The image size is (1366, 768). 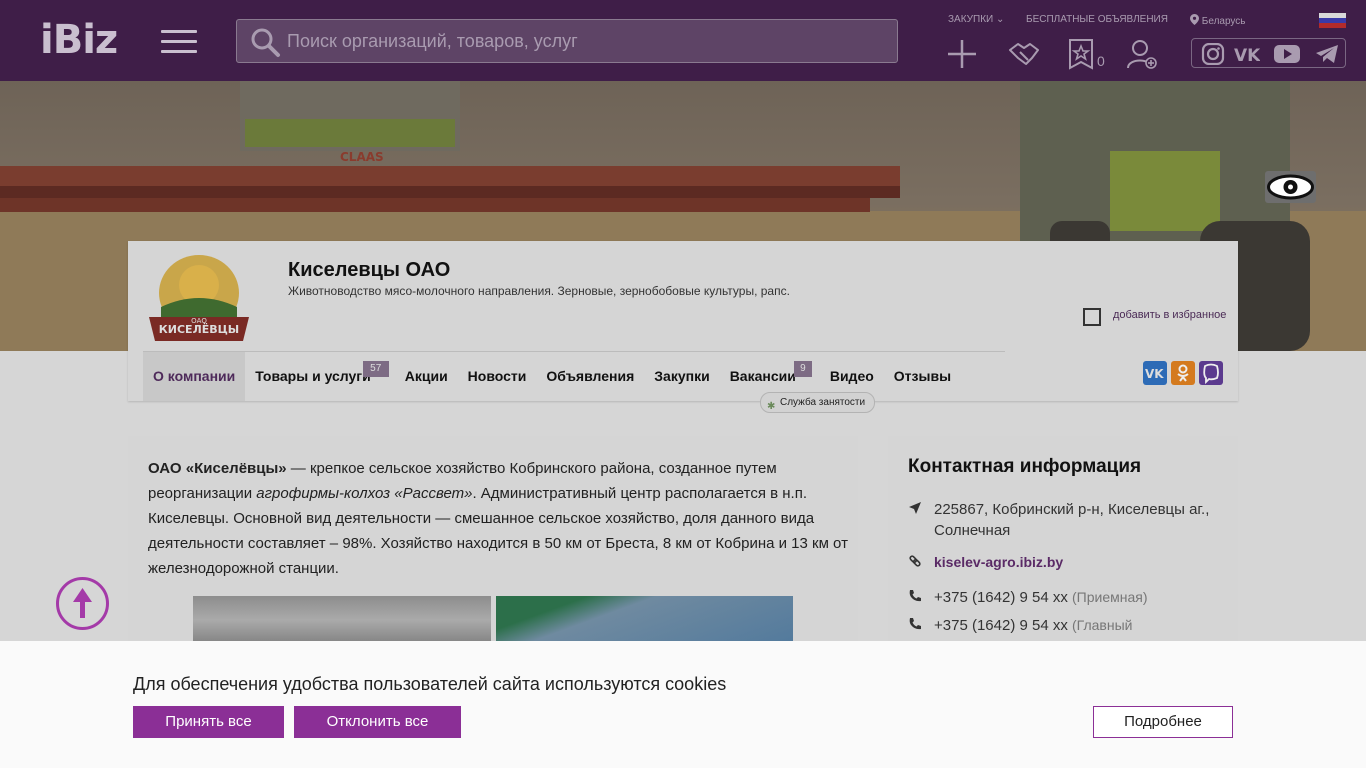 I want to click on tab-about: О компании, so click(x=194, y=376).